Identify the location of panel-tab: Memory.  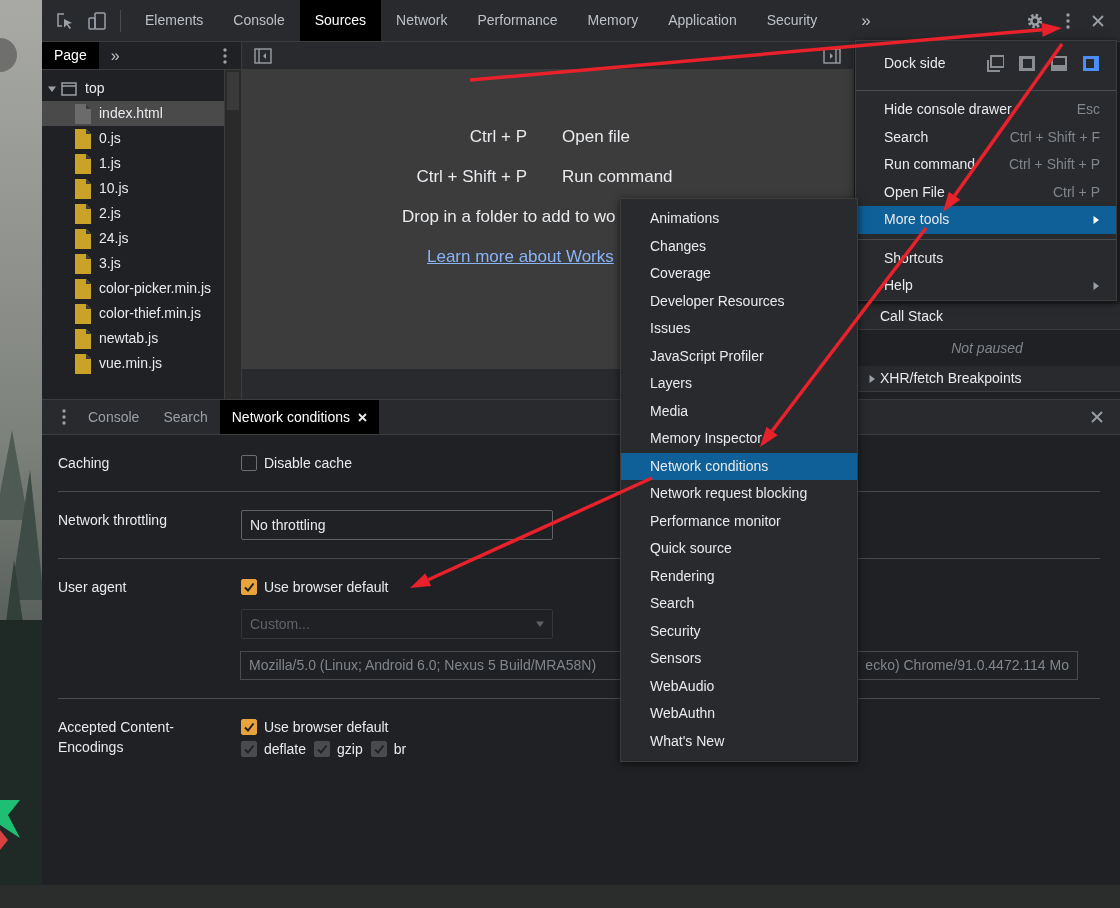
(613, 20).